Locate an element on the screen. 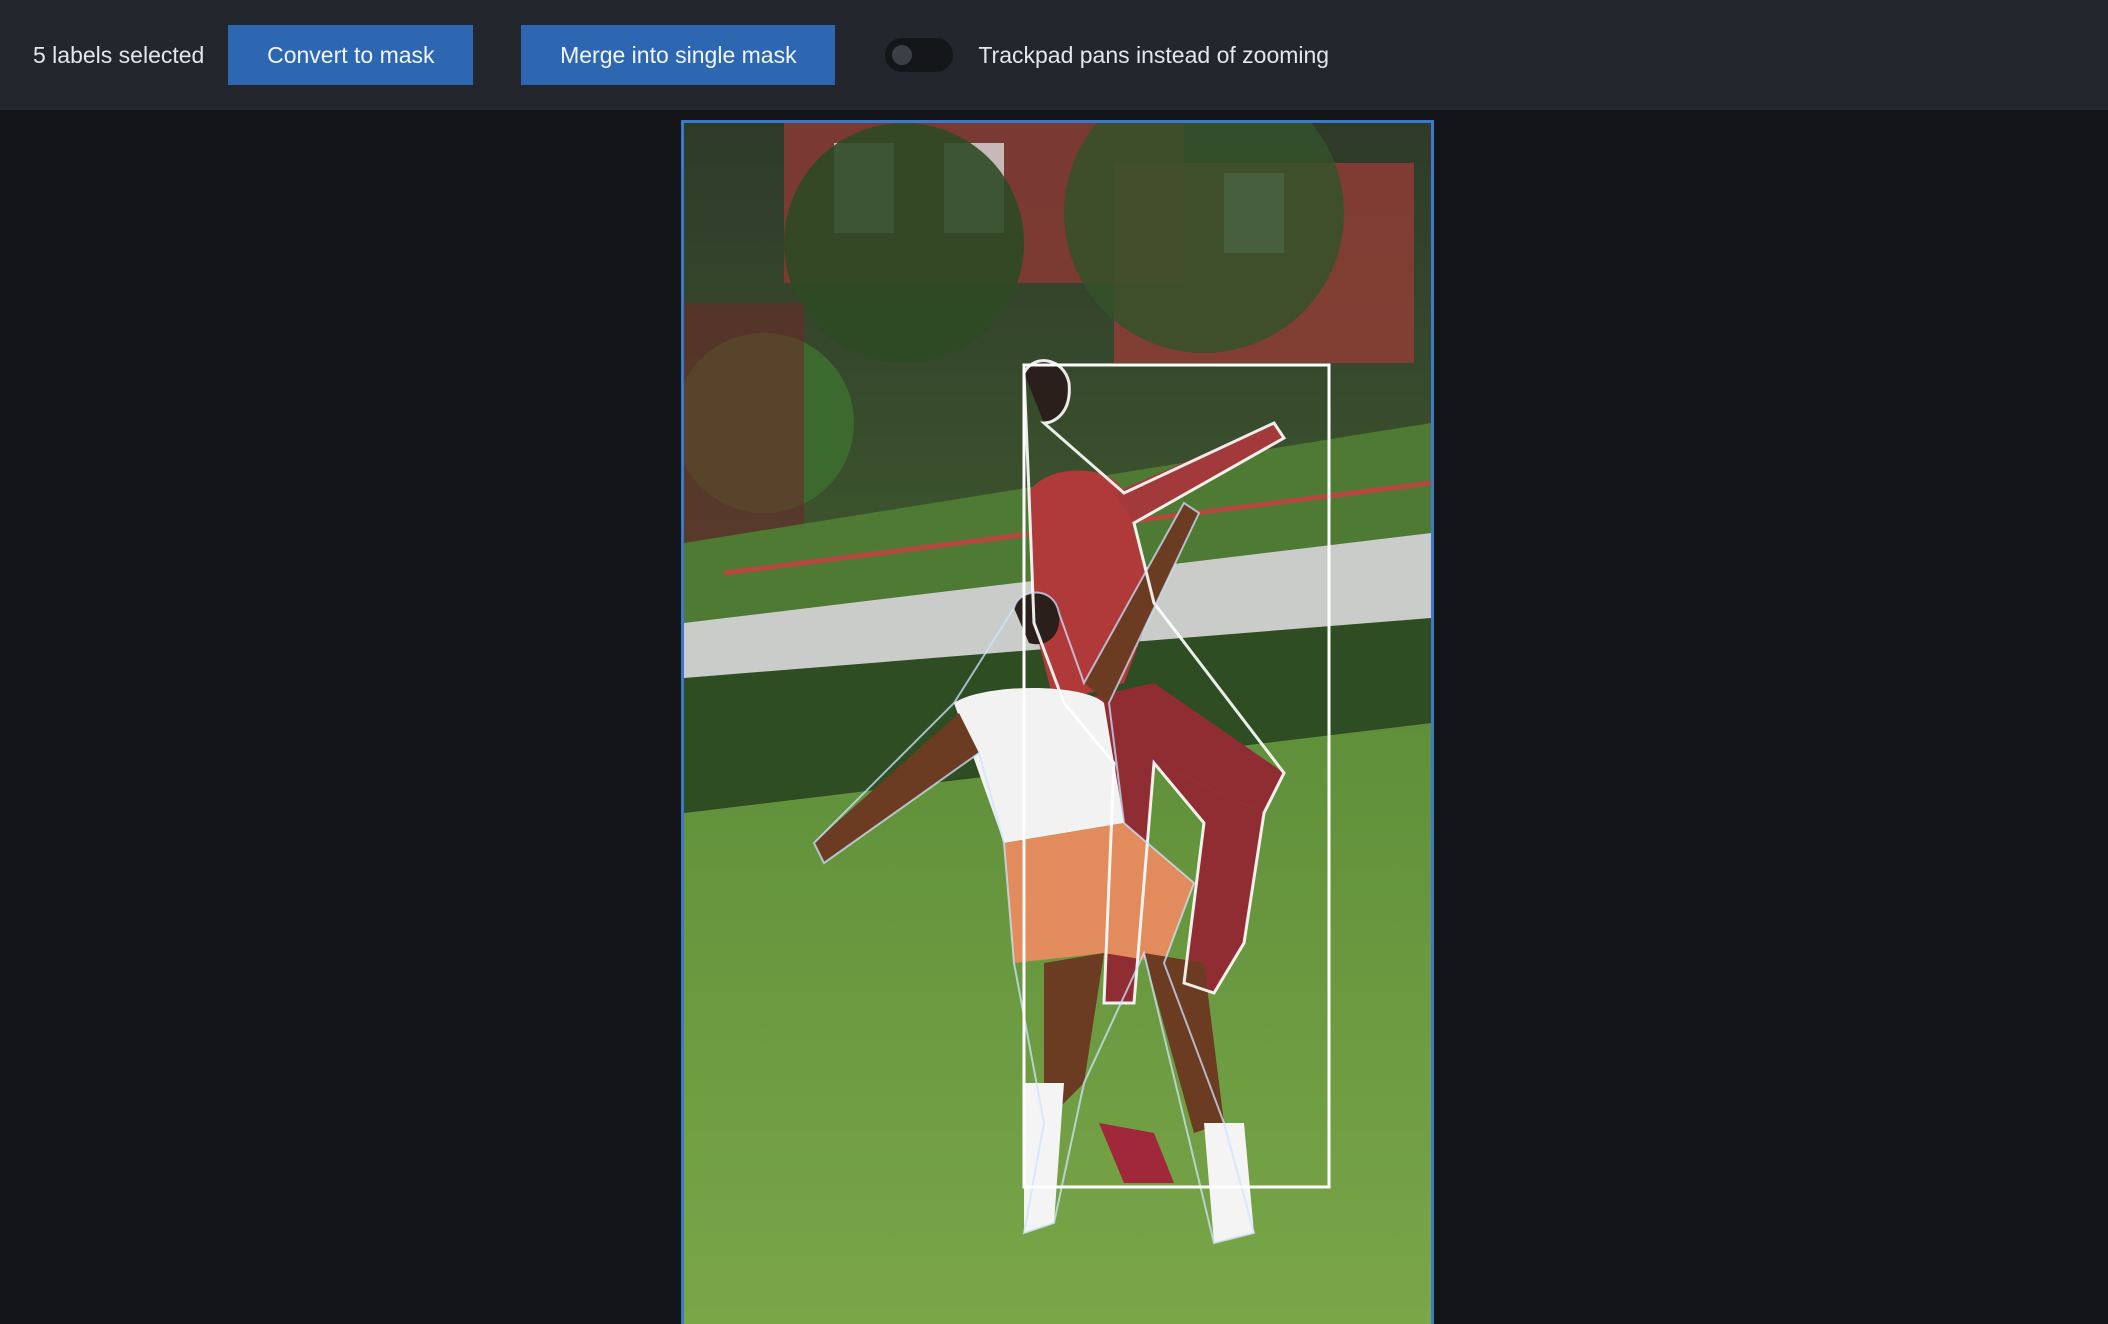  trackpad-pan-toggle-label: Trackpad pans instead of zooming is located at coordinates (1154, 54).